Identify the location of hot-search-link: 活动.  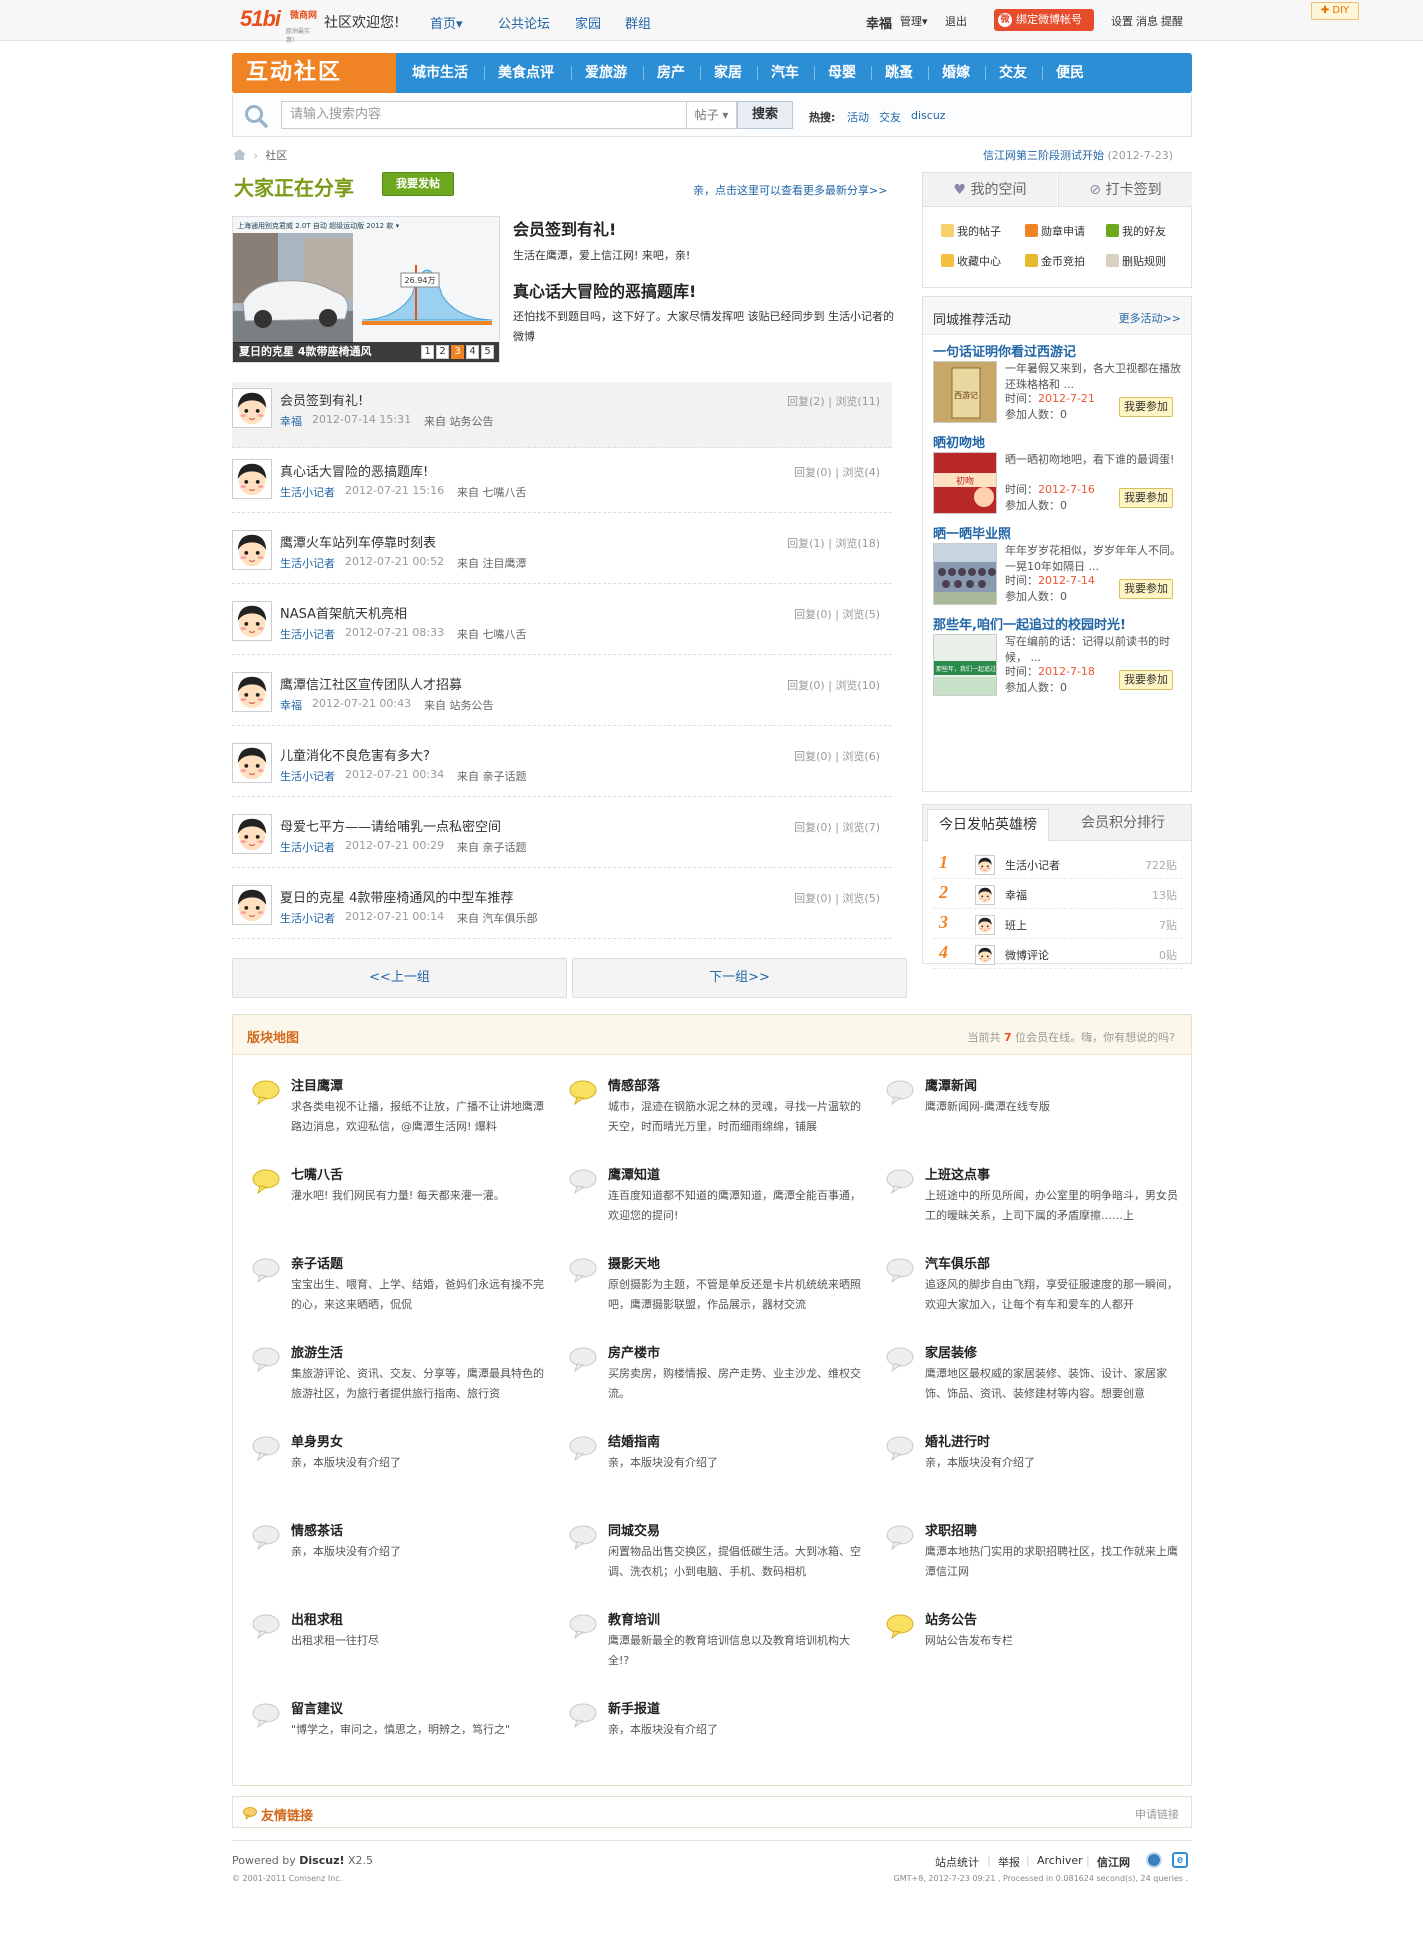
(858, 117).